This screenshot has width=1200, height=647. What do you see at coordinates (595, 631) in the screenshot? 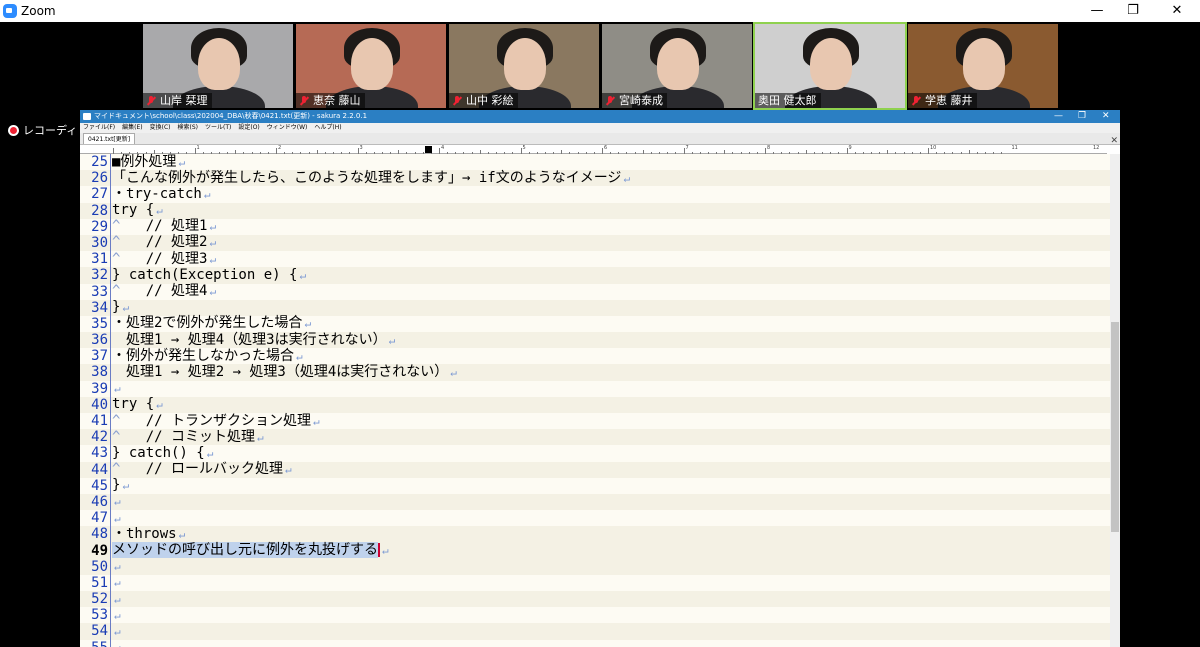
I see `code-line: 54 ↵` at bounding box center [595, 631].